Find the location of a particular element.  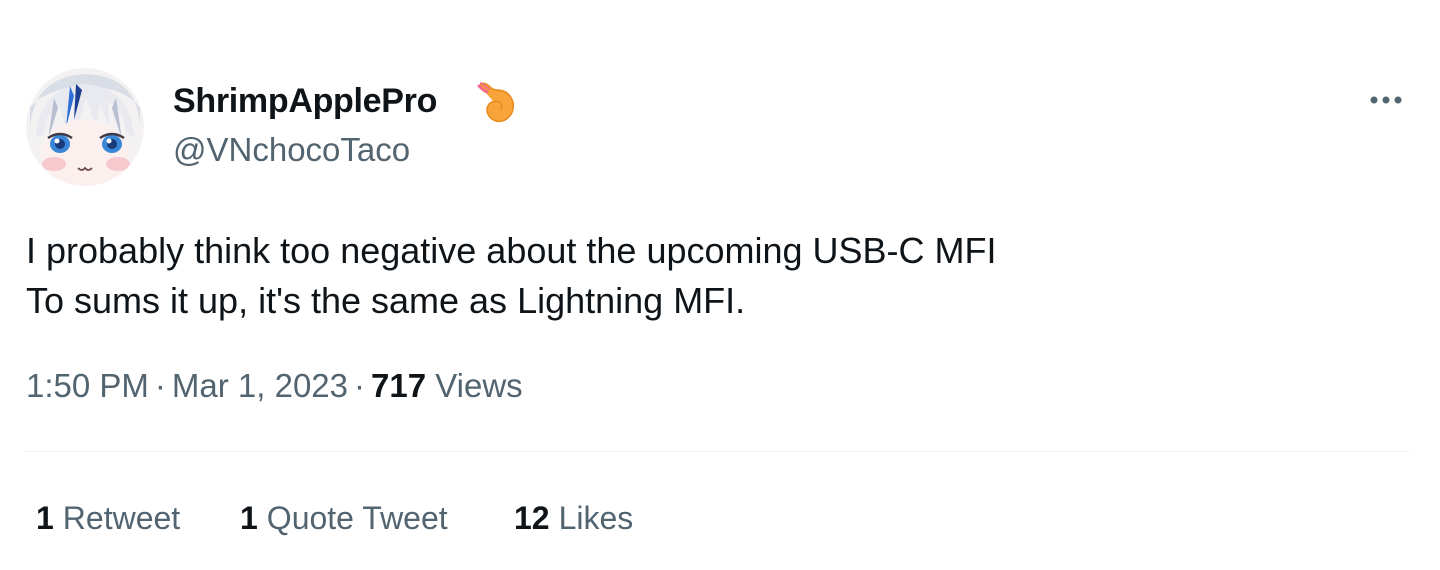

more-options-button is located at coordinates (1386, 100).